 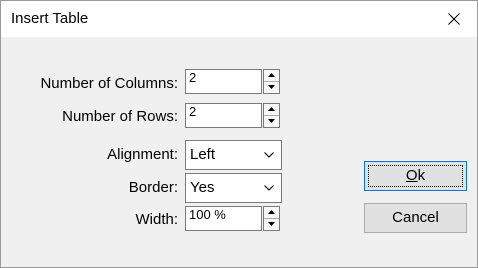 I want to click on close-icon, so click(x=454, y=19).